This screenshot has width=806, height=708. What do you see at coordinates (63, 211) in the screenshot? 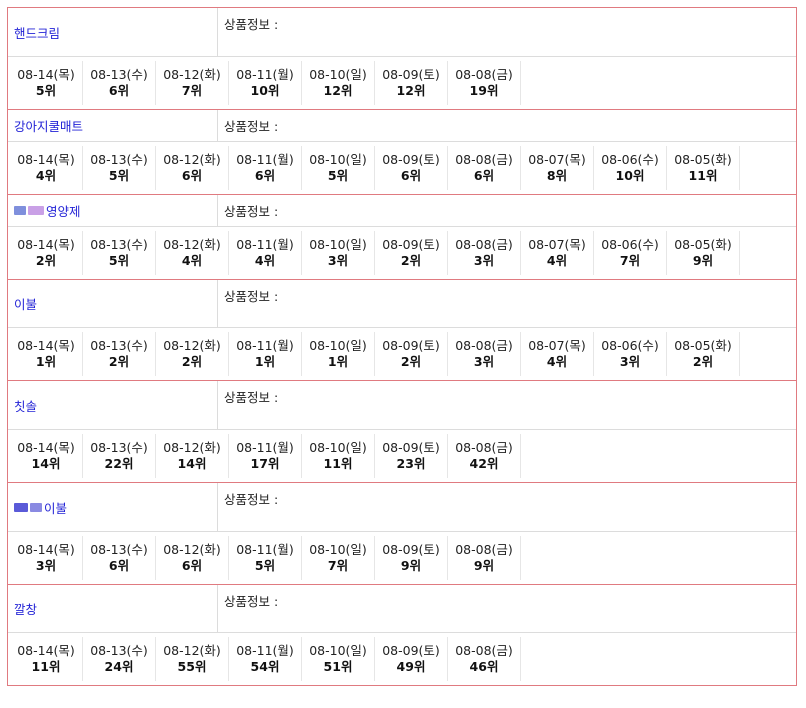
I see `keyword-text: 영양제` at bounding box center [63, 211].